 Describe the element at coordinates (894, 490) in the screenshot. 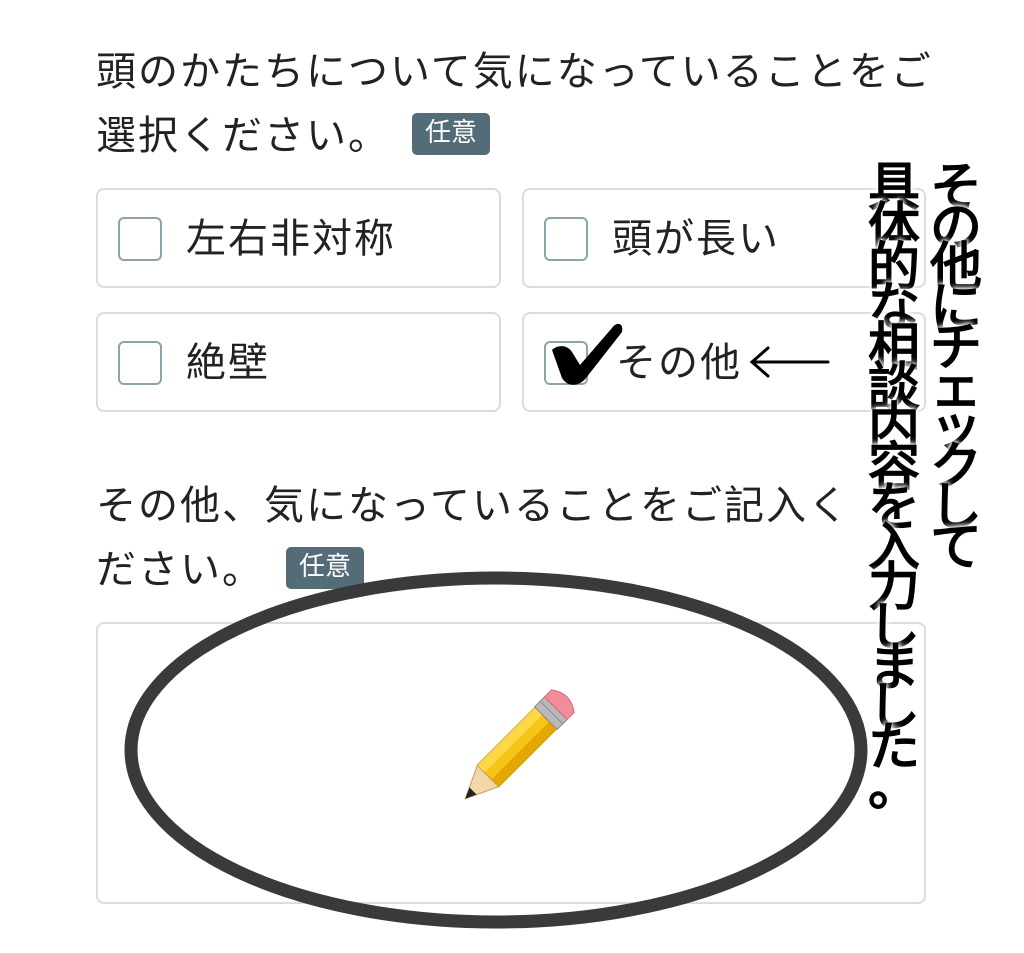

I see `annotation-note-line2: 具体的な相談内容を入力しました。` at that location.